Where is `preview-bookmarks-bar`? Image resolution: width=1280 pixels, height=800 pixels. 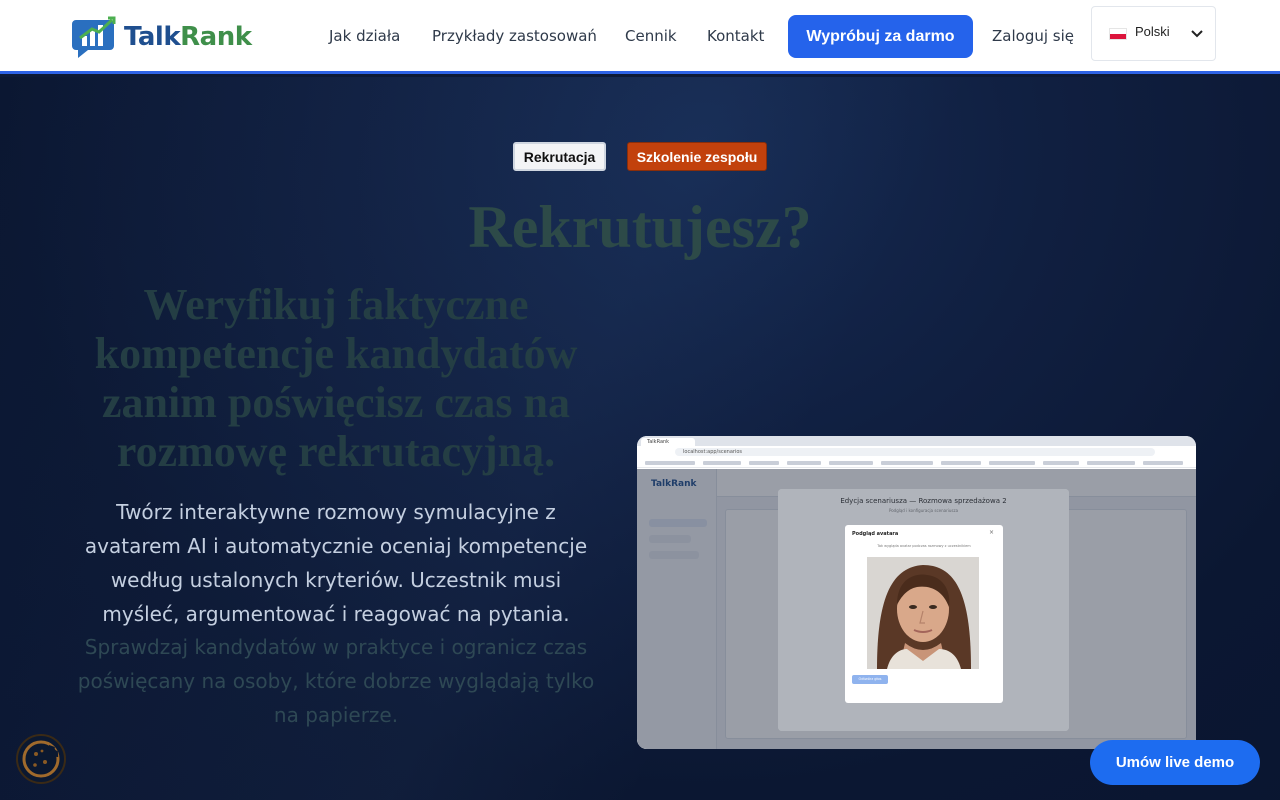
preview-bookmarks-bar is located at coordinates (916, 463).